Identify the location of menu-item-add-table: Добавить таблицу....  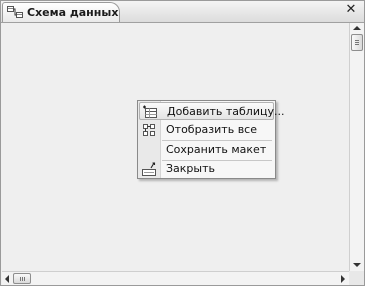
(211, 111).